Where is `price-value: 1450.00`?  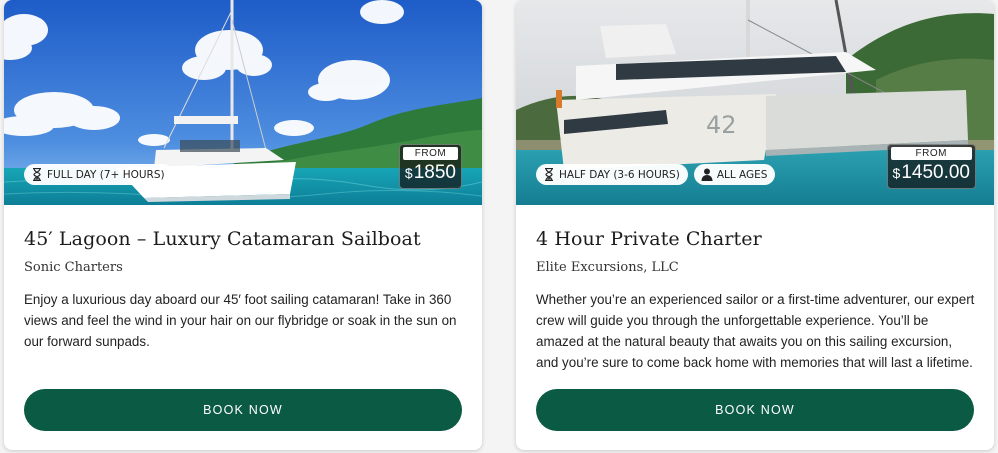 price-value: 1450.00 is located at coordinates (935, 172).